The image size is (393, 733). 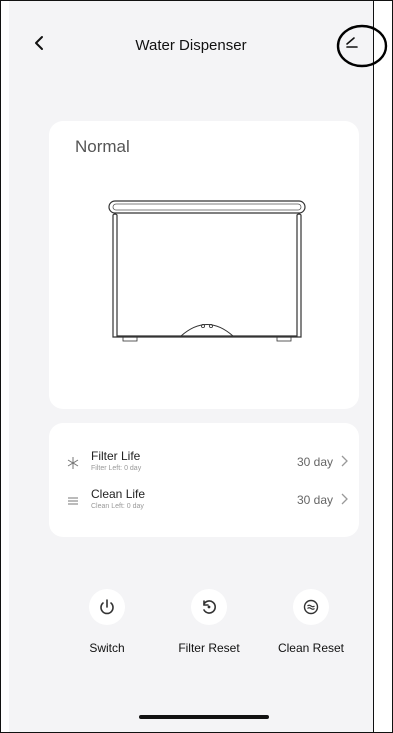 I want to click on clean-icon, so click(x=73, y=501).